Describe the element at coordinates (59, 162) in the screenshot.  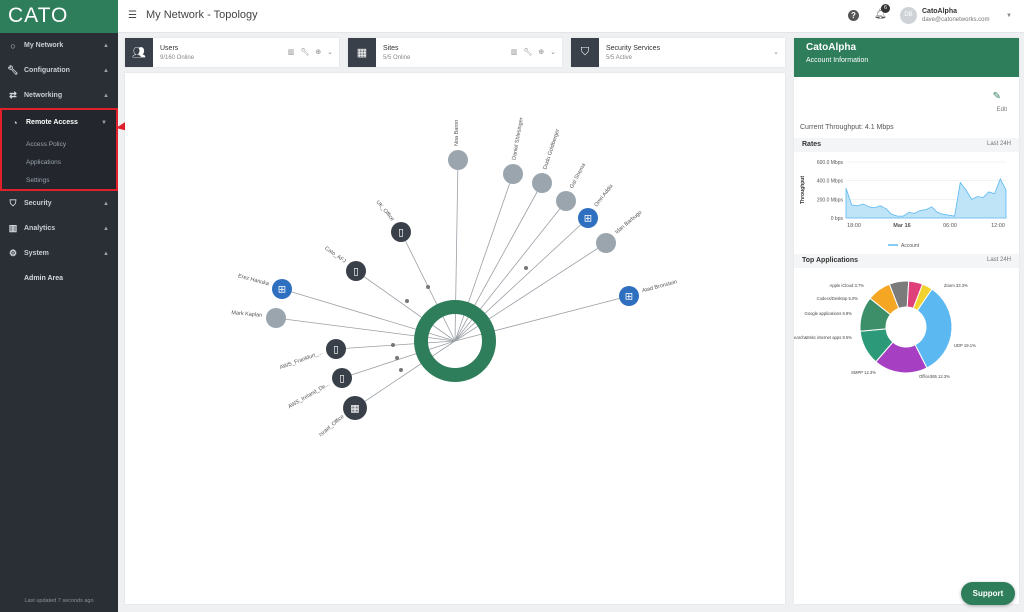
I see `sidebar-subitem-applications: Applications` at that location.